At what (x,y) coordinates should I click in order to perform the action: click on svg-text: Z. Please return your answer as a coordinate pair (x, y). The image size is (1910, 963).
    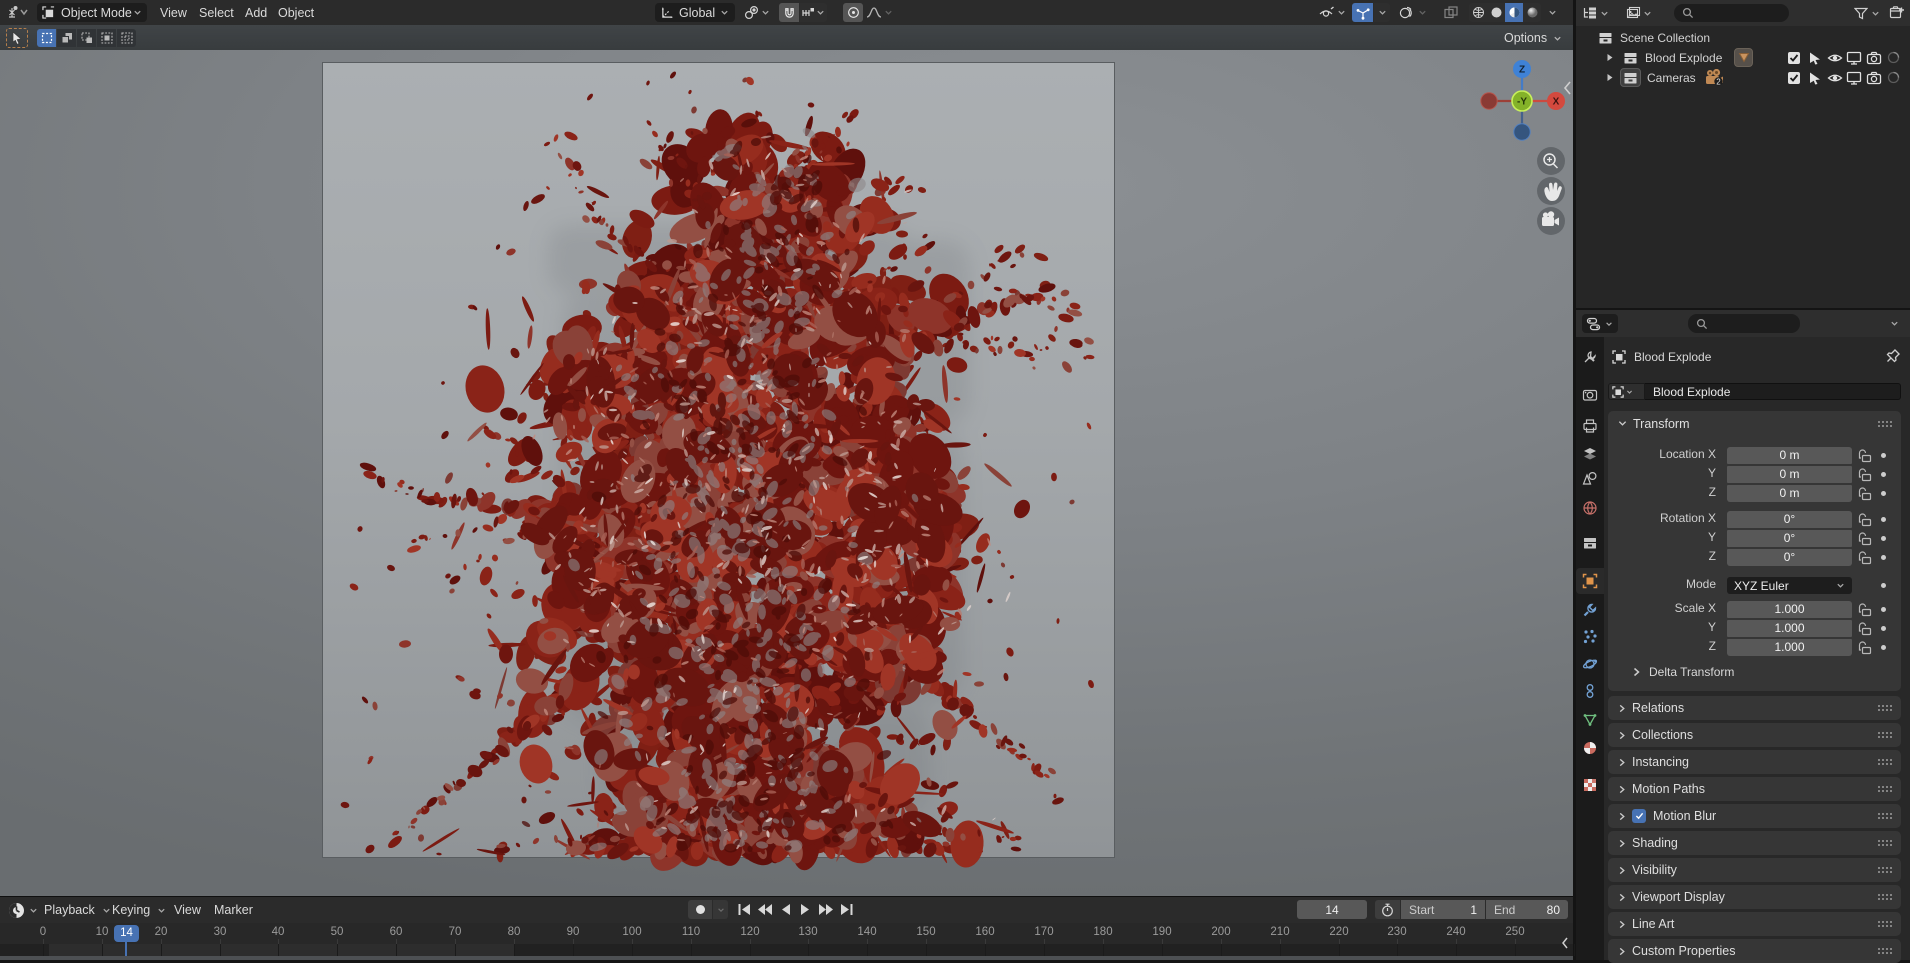
    Looking at the image, I should click on (1522, 70).